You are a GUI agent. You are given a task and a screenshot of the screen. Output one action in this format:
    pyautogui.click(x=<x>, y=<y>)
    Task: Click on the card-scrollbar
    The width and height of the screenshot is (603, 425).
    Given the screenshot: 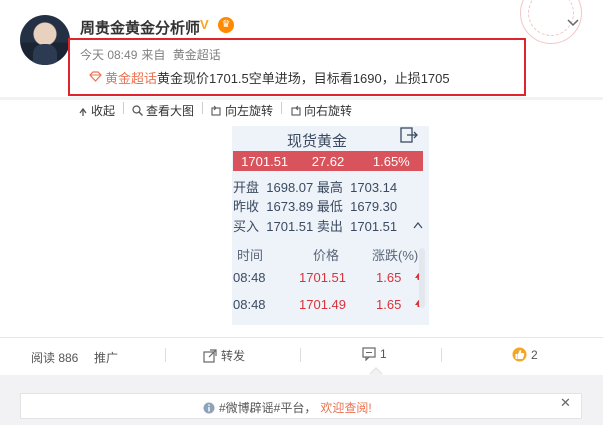 What is the action you would take?
    pyautogui.click(x=422, y=278)
    